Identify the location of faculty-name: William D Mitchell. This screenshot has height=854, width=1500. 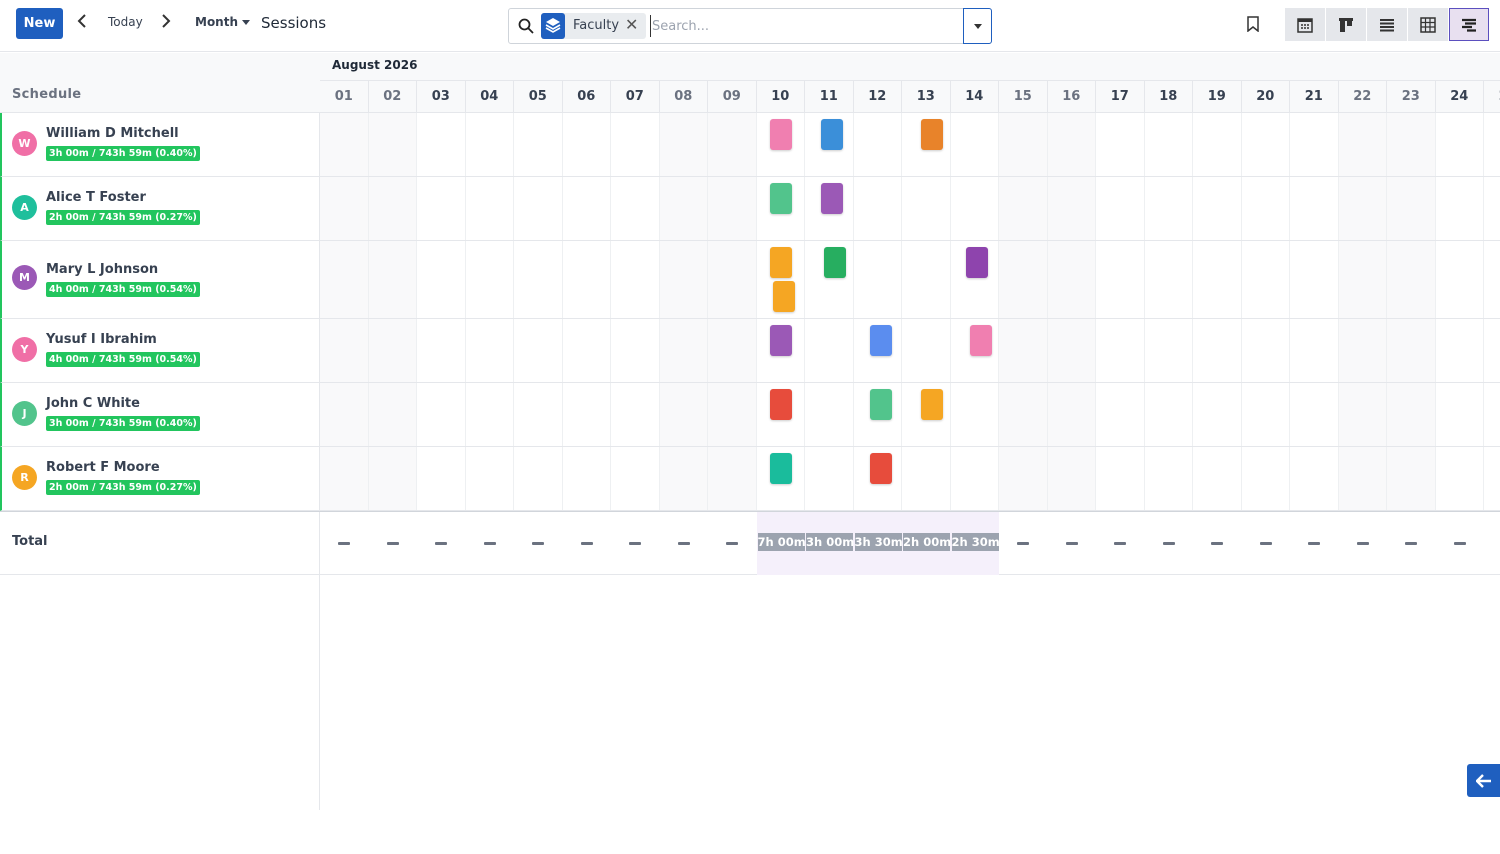
(112, 133).